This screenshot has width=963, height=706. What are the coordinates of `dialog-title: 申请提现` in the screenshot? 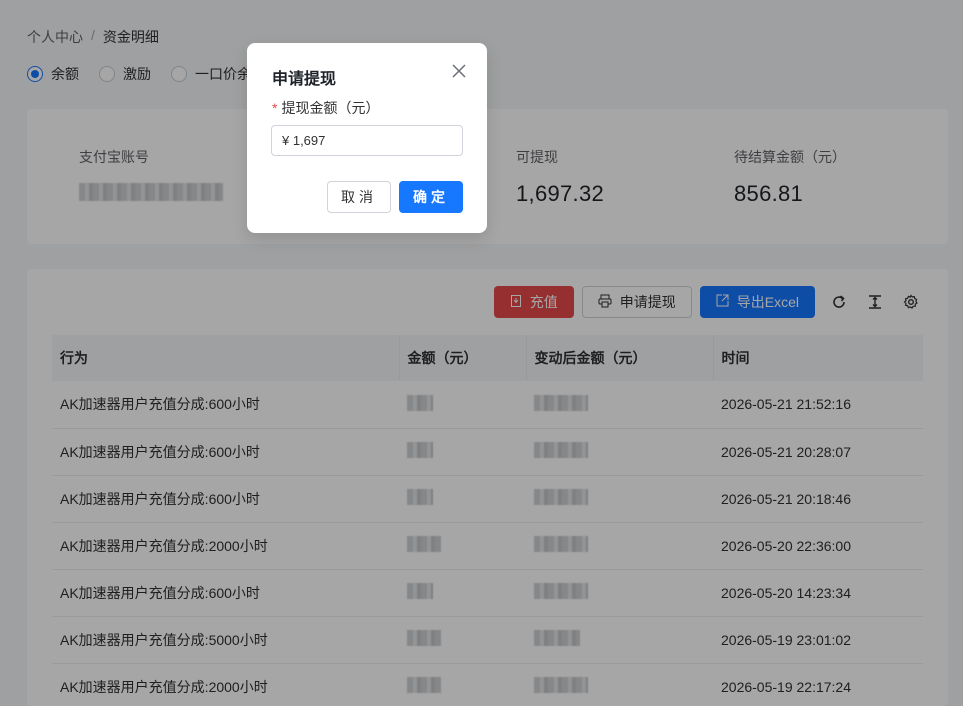 It's located at (304, 79).